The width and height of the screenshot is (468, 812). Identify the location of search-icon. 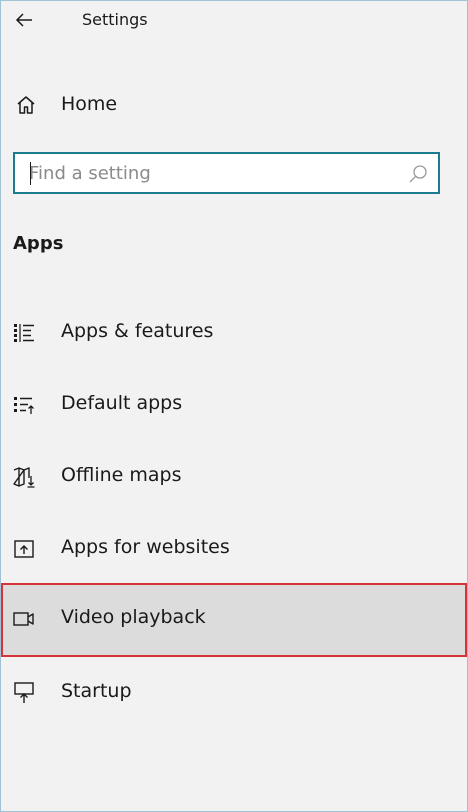
(418, 174).